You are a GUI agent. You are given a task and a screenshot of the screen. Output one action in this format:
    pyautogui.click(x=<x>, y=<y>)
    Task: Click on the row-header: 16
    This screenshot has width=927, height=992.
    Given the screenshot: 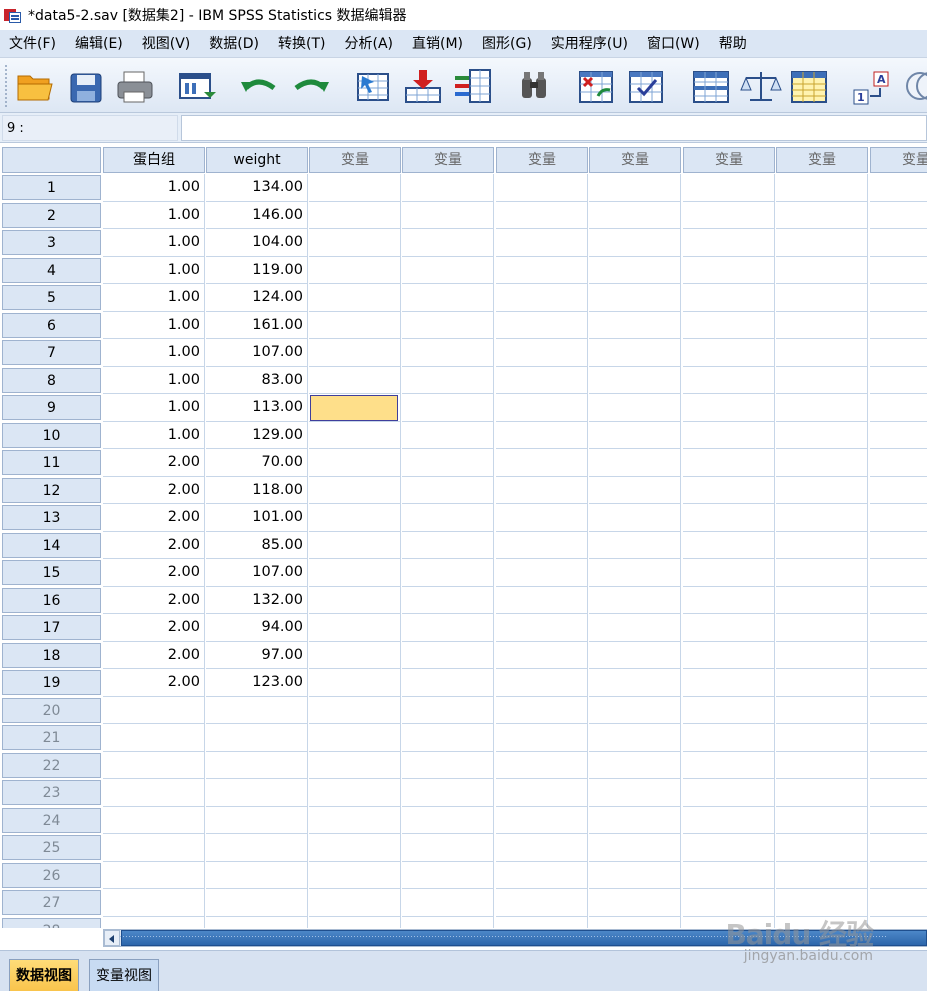 What is the action you would take?
    pyautogui.click(x=51, y=600)
    